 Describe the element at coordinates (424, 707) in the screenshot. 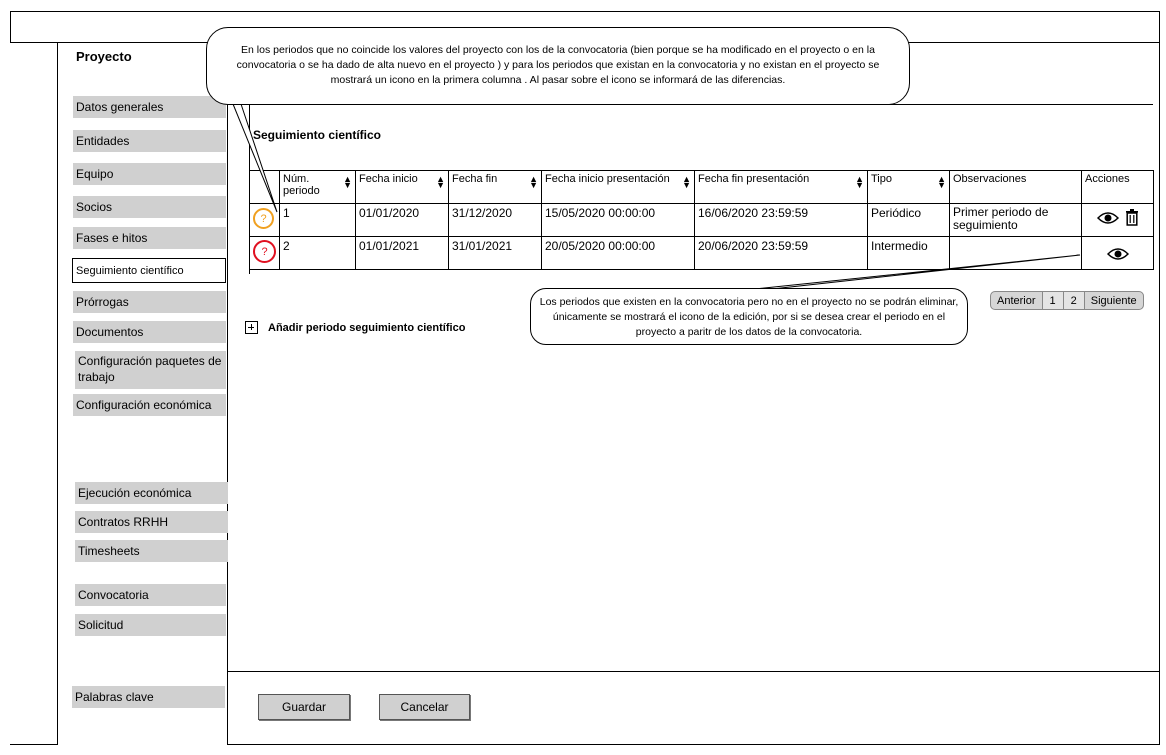

I see `cancel-button: Cancelar` at that location.